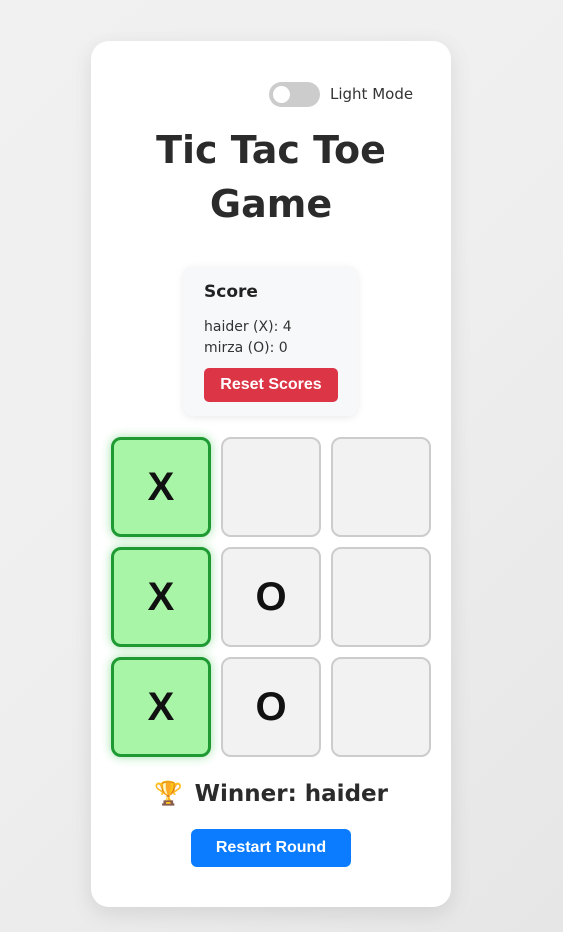 The image size is (563, 932). What do you see at coordinates (294, 94) in the screenshot?
I see `toggle-switch` at bounding box center [294, 94].